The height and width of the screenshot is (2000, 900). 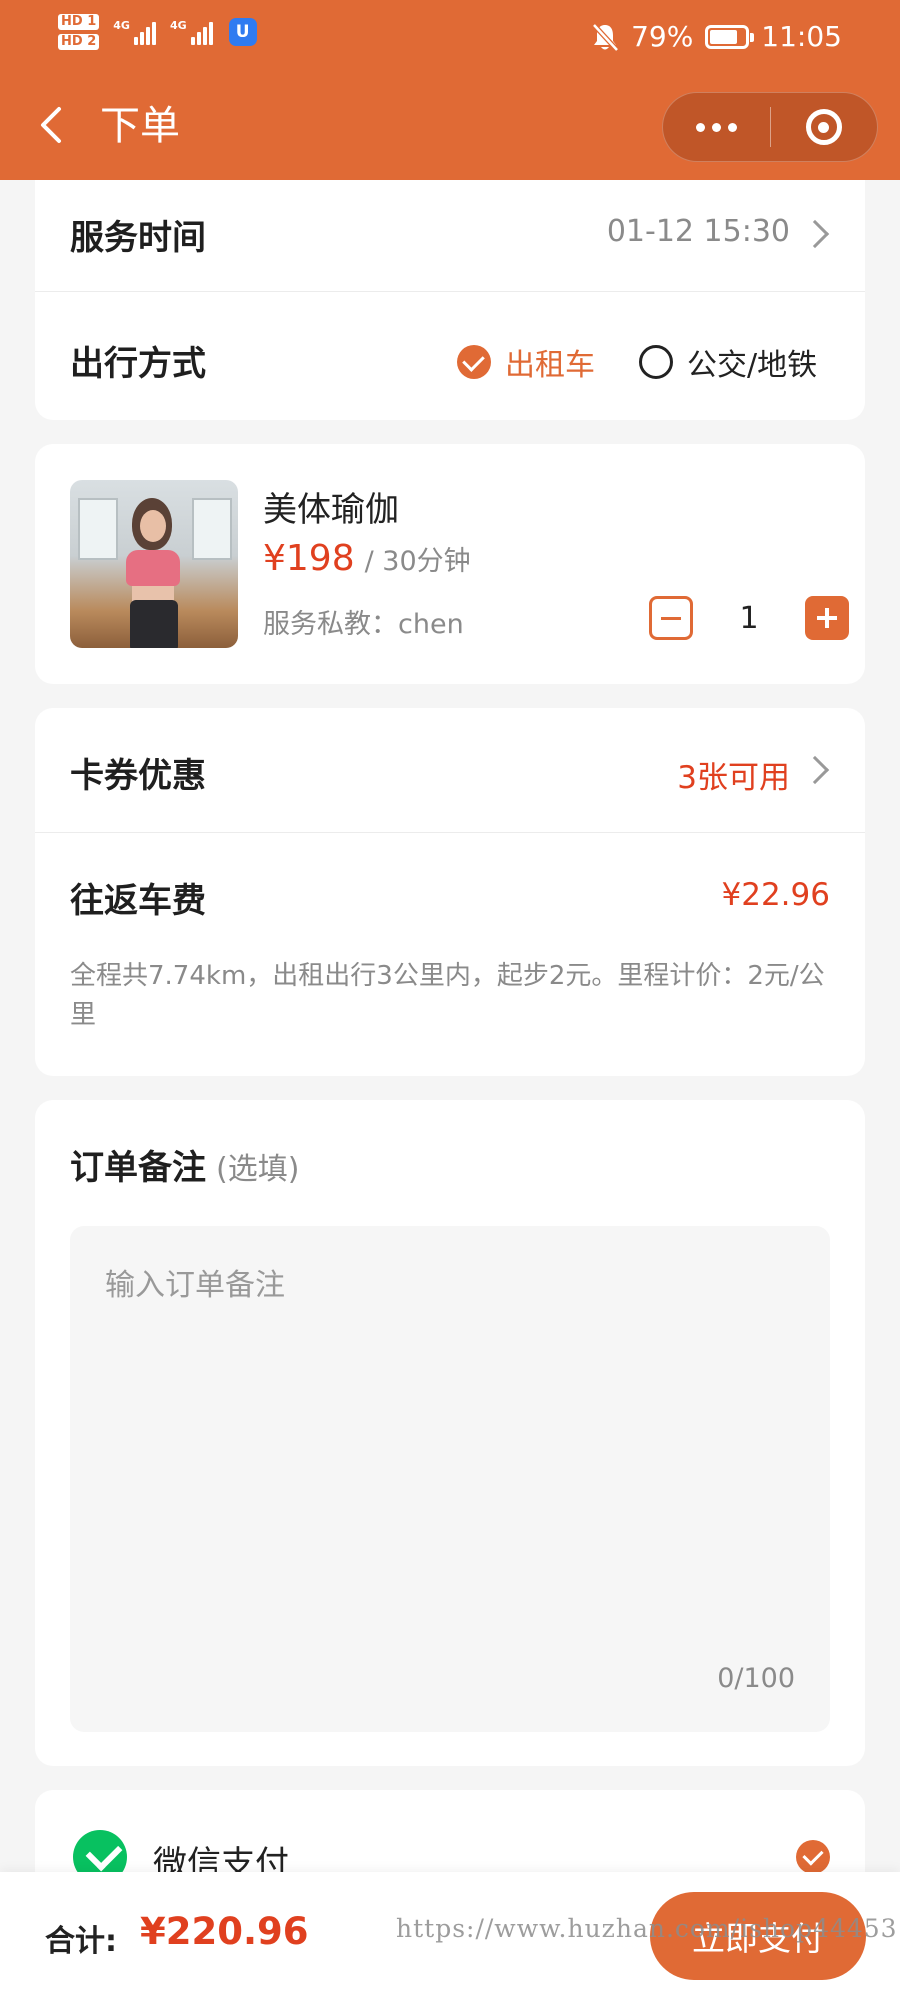 What do you see at coordinates (79, 42) in the screenshot?
I see `sim-badge: HD 2` at bounding box center [79, 42].